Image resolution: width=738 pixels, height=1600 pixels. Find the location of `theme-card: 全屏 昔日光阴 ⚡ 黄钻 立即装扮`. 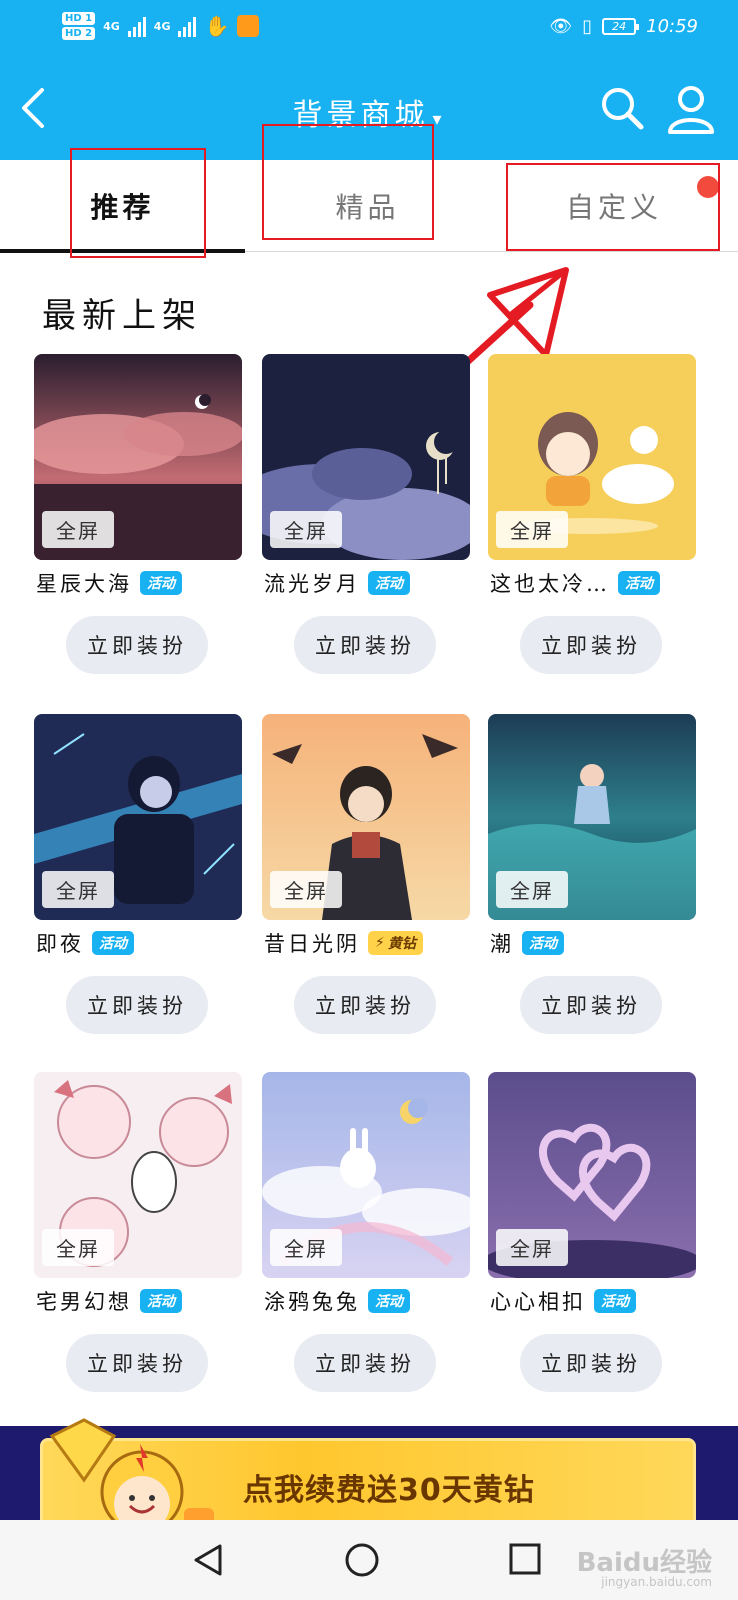

theme-card: 全屏 昔日光阴 ⚡ 黄钻 立即装扮 is located at coordinates (366, 874).